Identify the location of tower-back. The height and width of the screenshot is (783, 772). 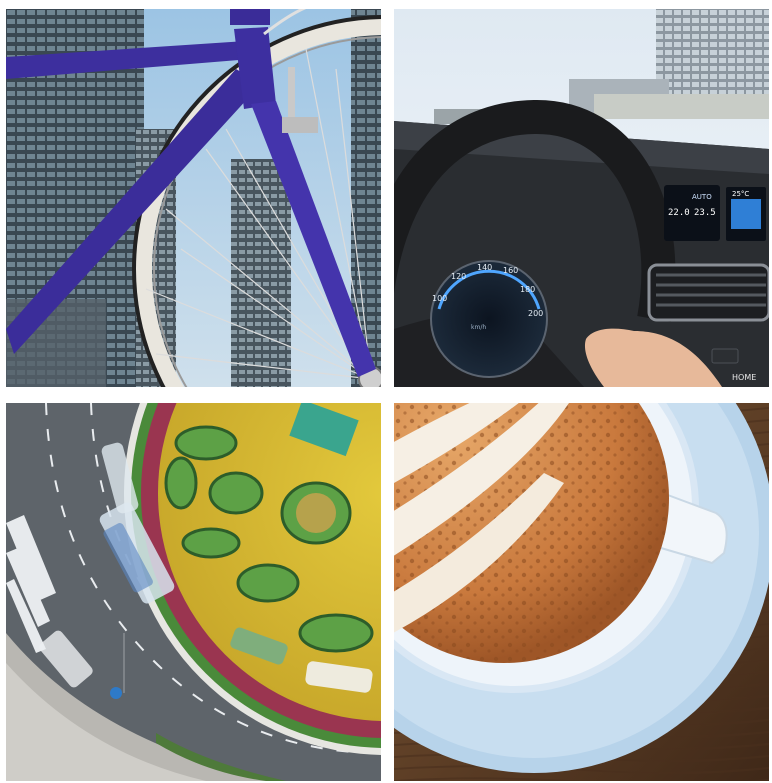
(261, 273).